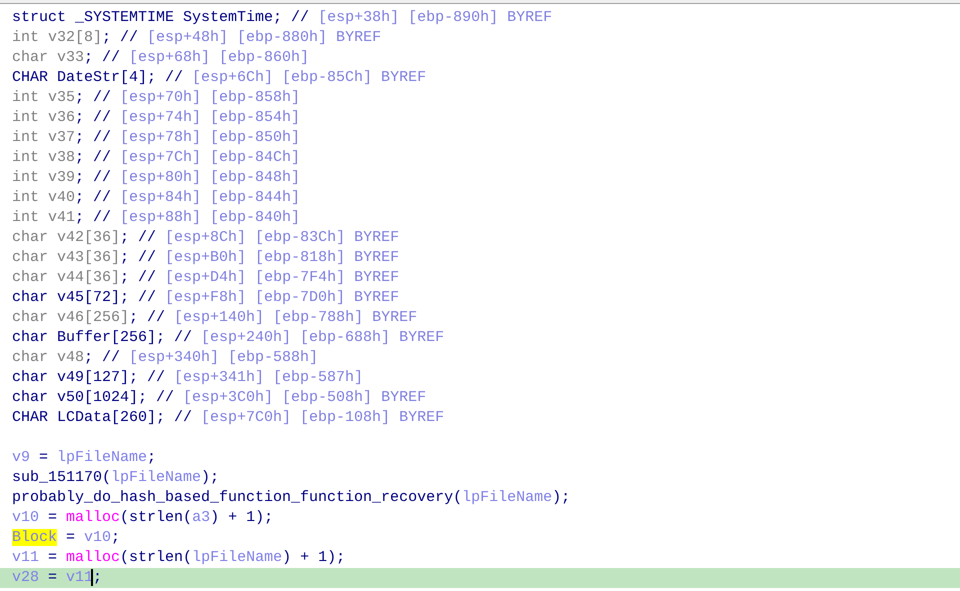  What do you see at coordinates (480, 518) in the screenshot?
I see `code-line: v10 = malloc(strlen(a3) + 1);` at bounding box center [480, 518].